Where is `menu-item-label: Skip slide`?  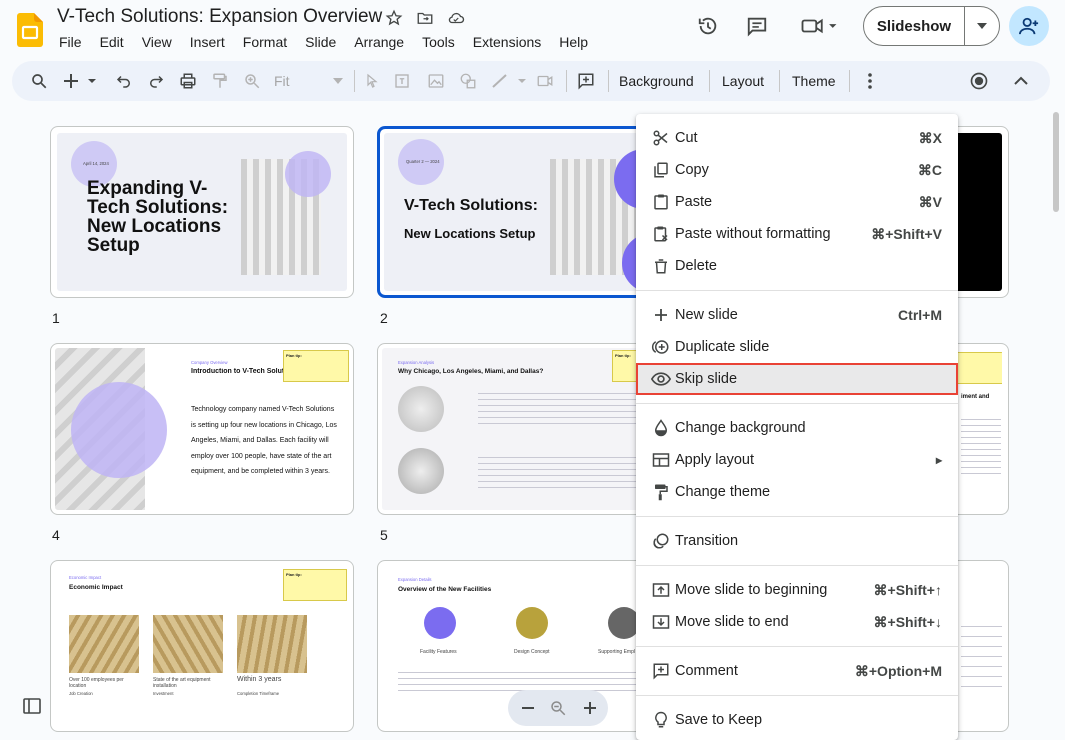 menu-item-label: Skip slide is located at coordinates (706, 379).